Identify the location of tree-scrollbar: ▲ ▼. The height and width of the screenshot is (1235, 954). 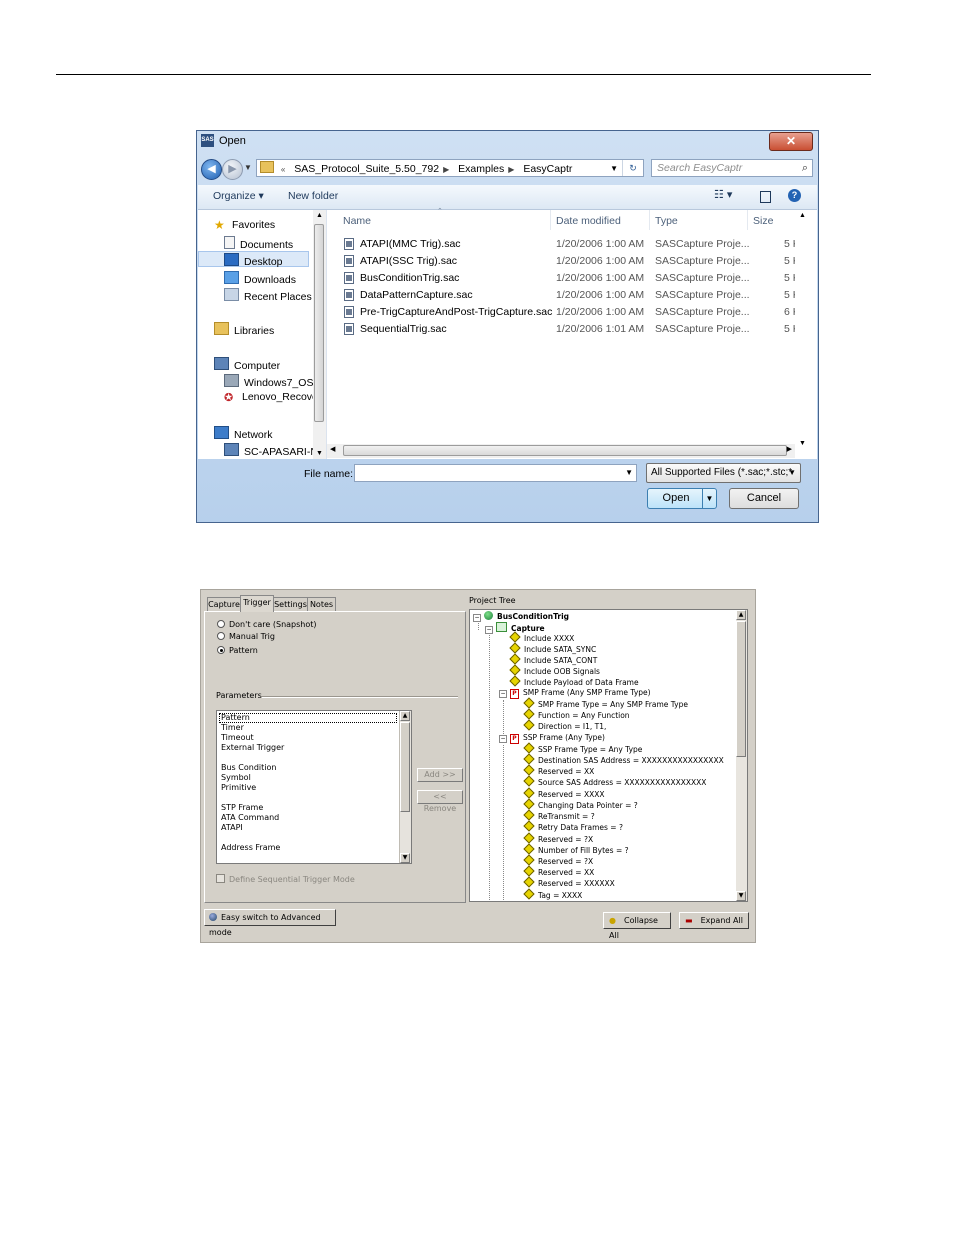
(741, 755).